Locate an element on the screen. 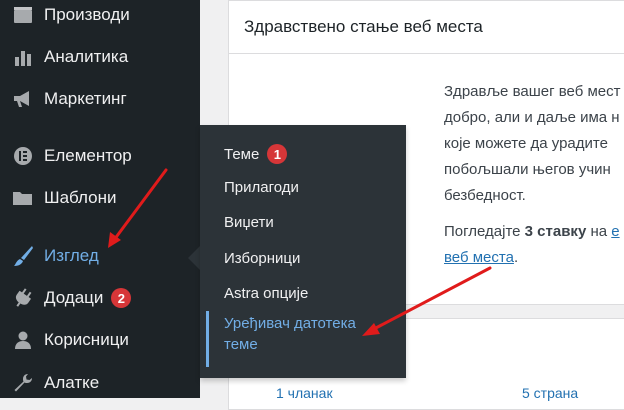 The width and height of the screenshot is (624, 410). elementor-icon is located at coordinates (23, 156).